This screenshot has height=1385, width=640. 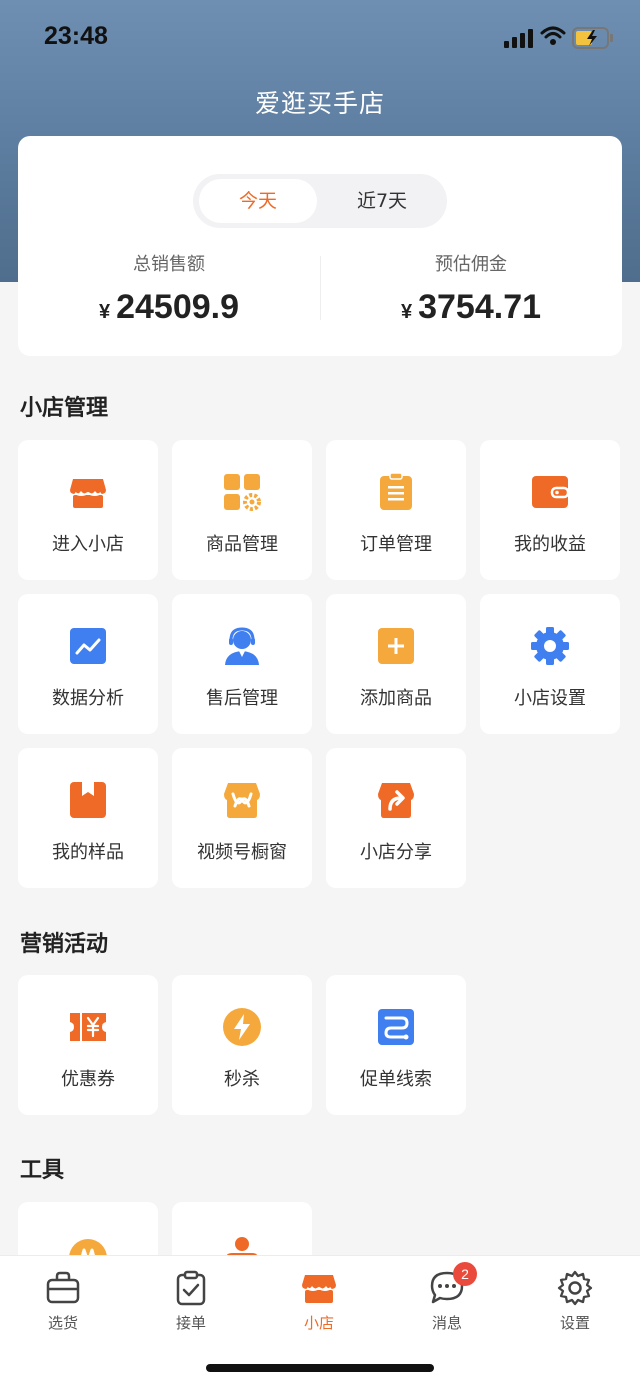 I want to click on tile-flash-sale: 秒杀, so click(x=242, y=1045).